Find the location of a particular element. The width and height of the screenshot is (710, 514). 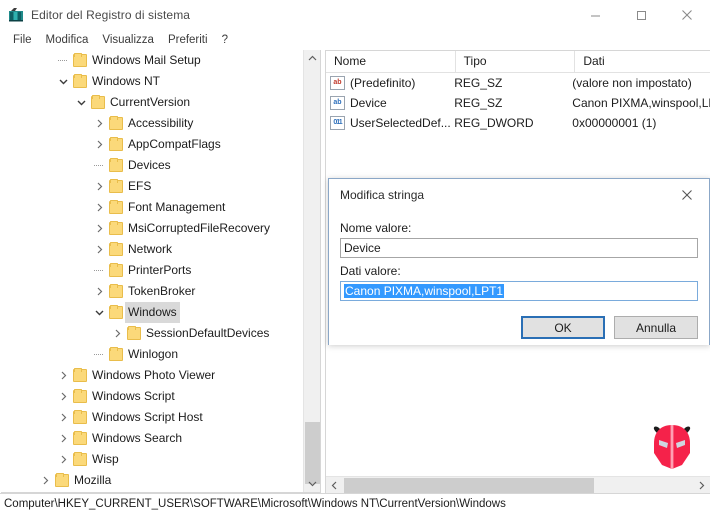

menu-help: ? is located at coordinates (225, 40).